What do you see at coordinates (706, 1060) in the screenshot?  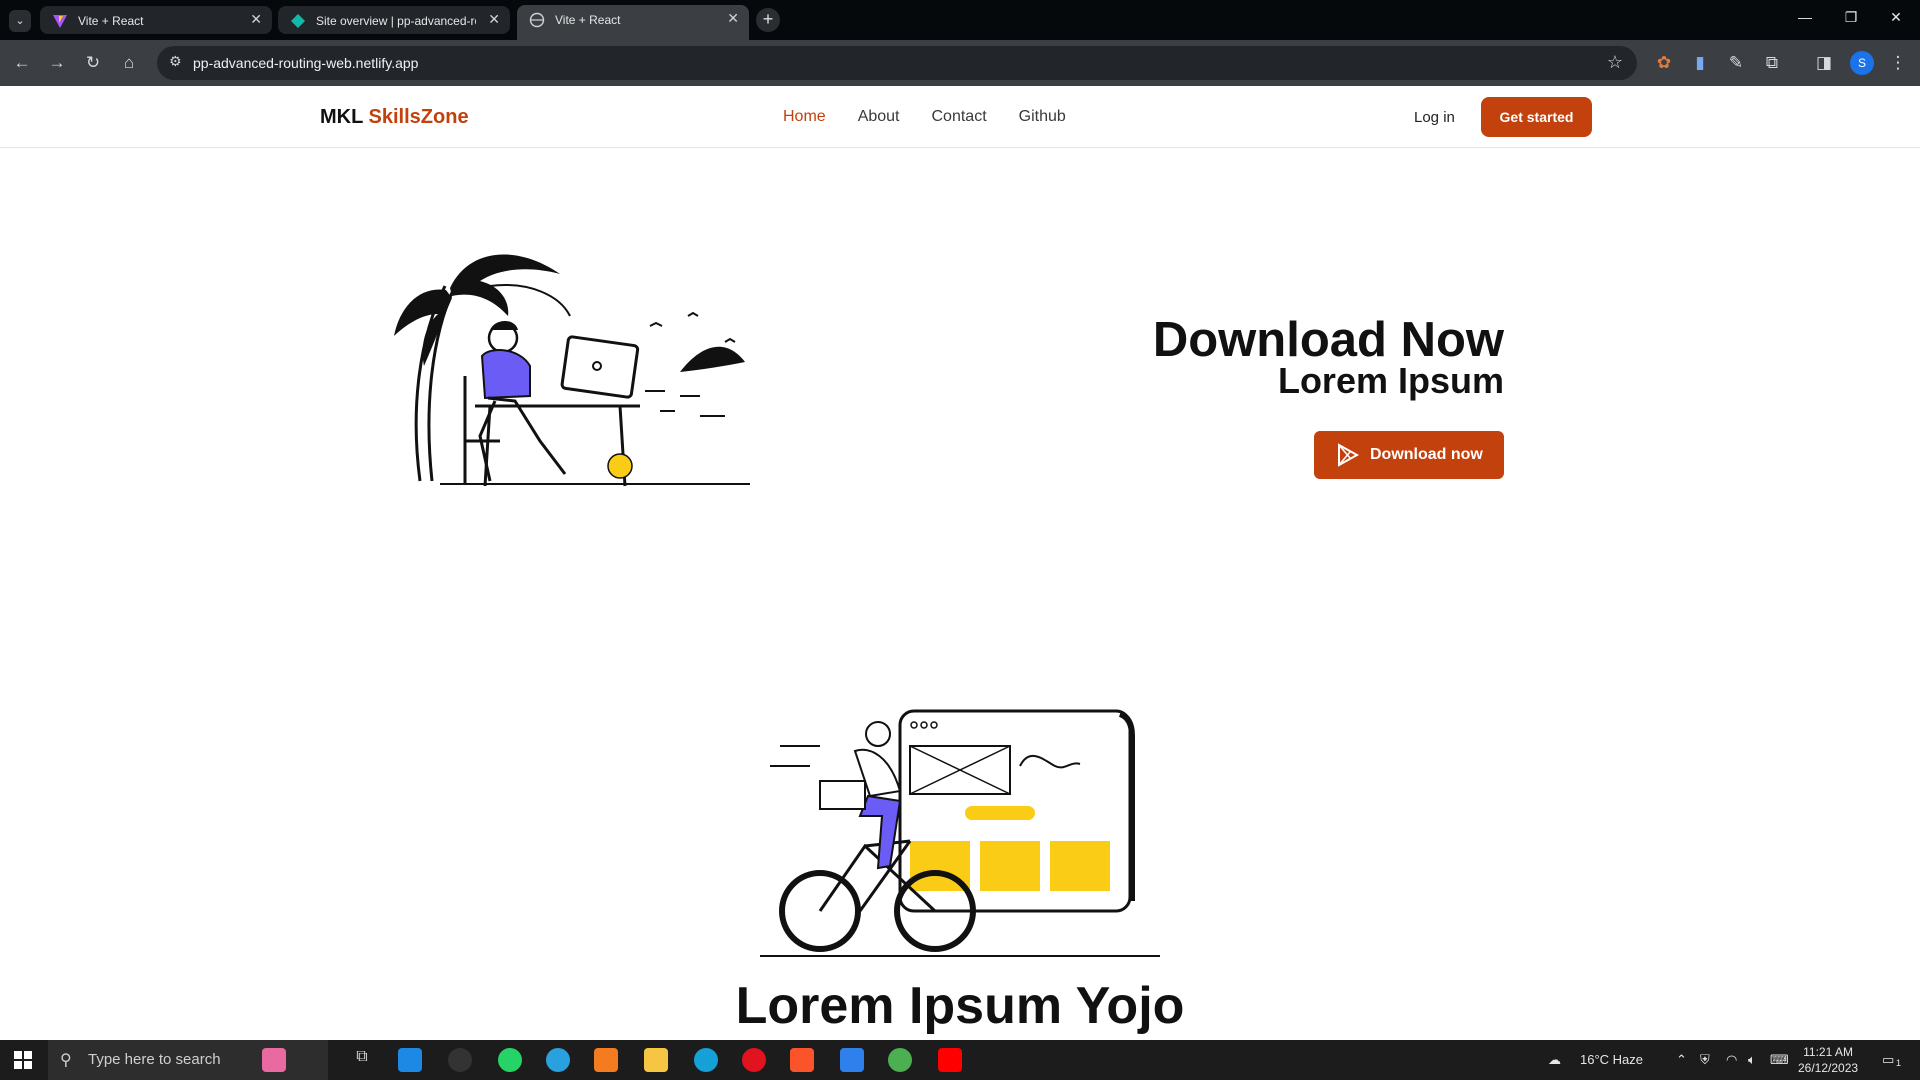 I see `edge-icon` at bounding box center [706, 1060].